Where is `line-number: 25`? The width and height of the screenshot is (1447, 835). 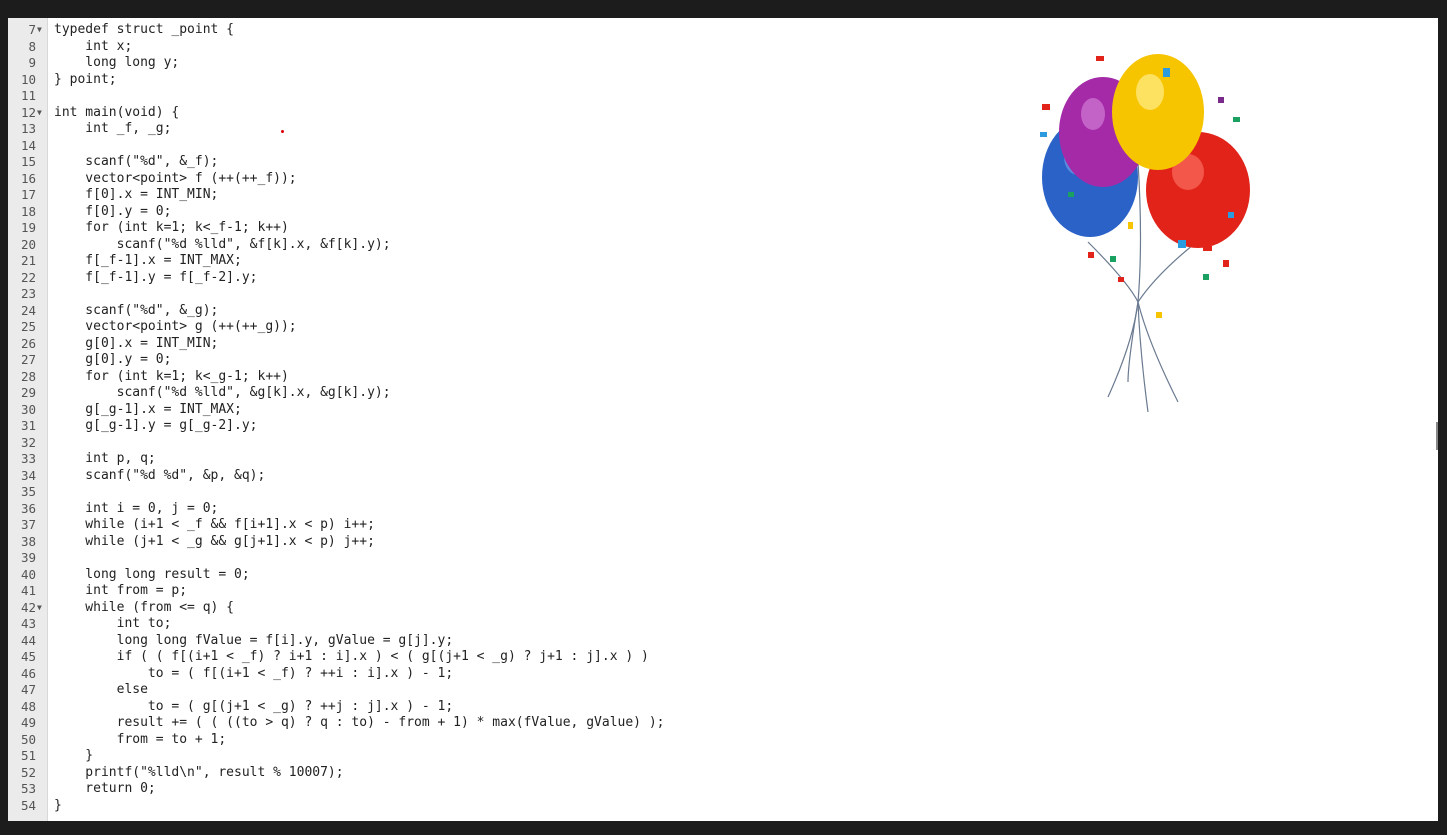 line-number: 25 is located at coordinates (28, 326).